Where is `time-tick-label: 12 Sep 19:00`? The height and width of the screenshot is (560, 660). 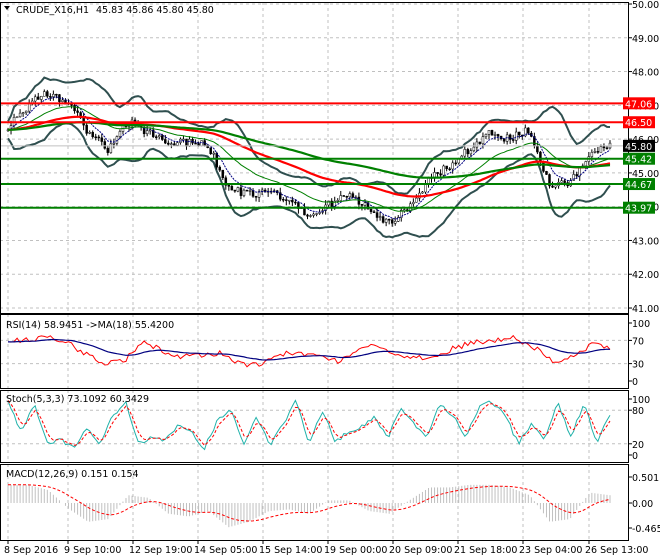
time-tick-label: 12 Sep 19:00 is located at coordinates (160, 550).